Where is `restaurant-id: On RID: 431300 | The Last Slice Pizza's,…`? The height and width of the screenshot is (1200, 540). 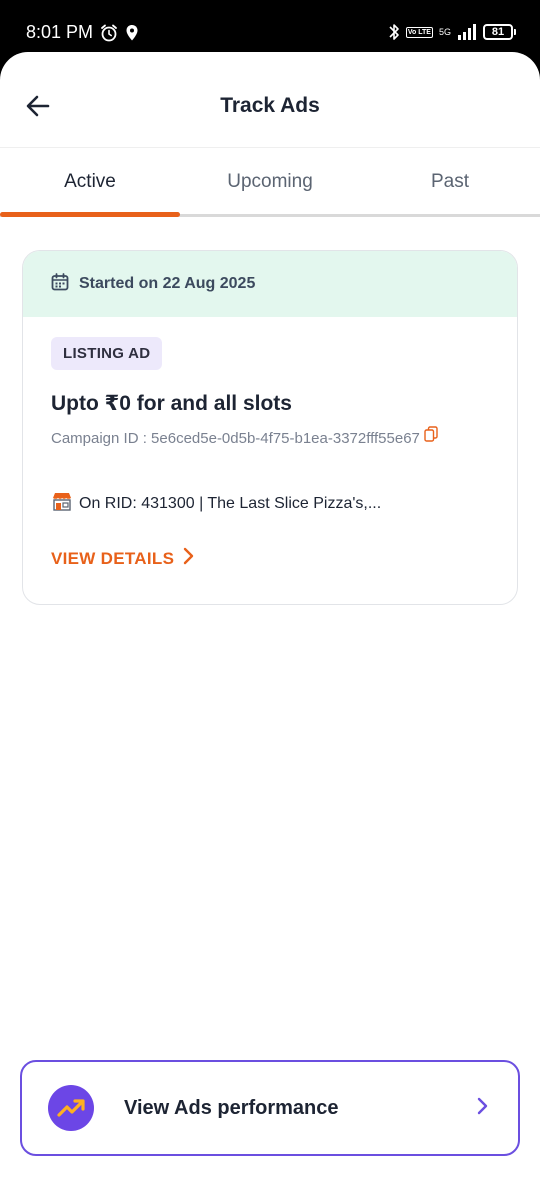
restaurant-id: On RID: 431300 | The Last Slice Pizza's,… is located at coordinates (230, 503).